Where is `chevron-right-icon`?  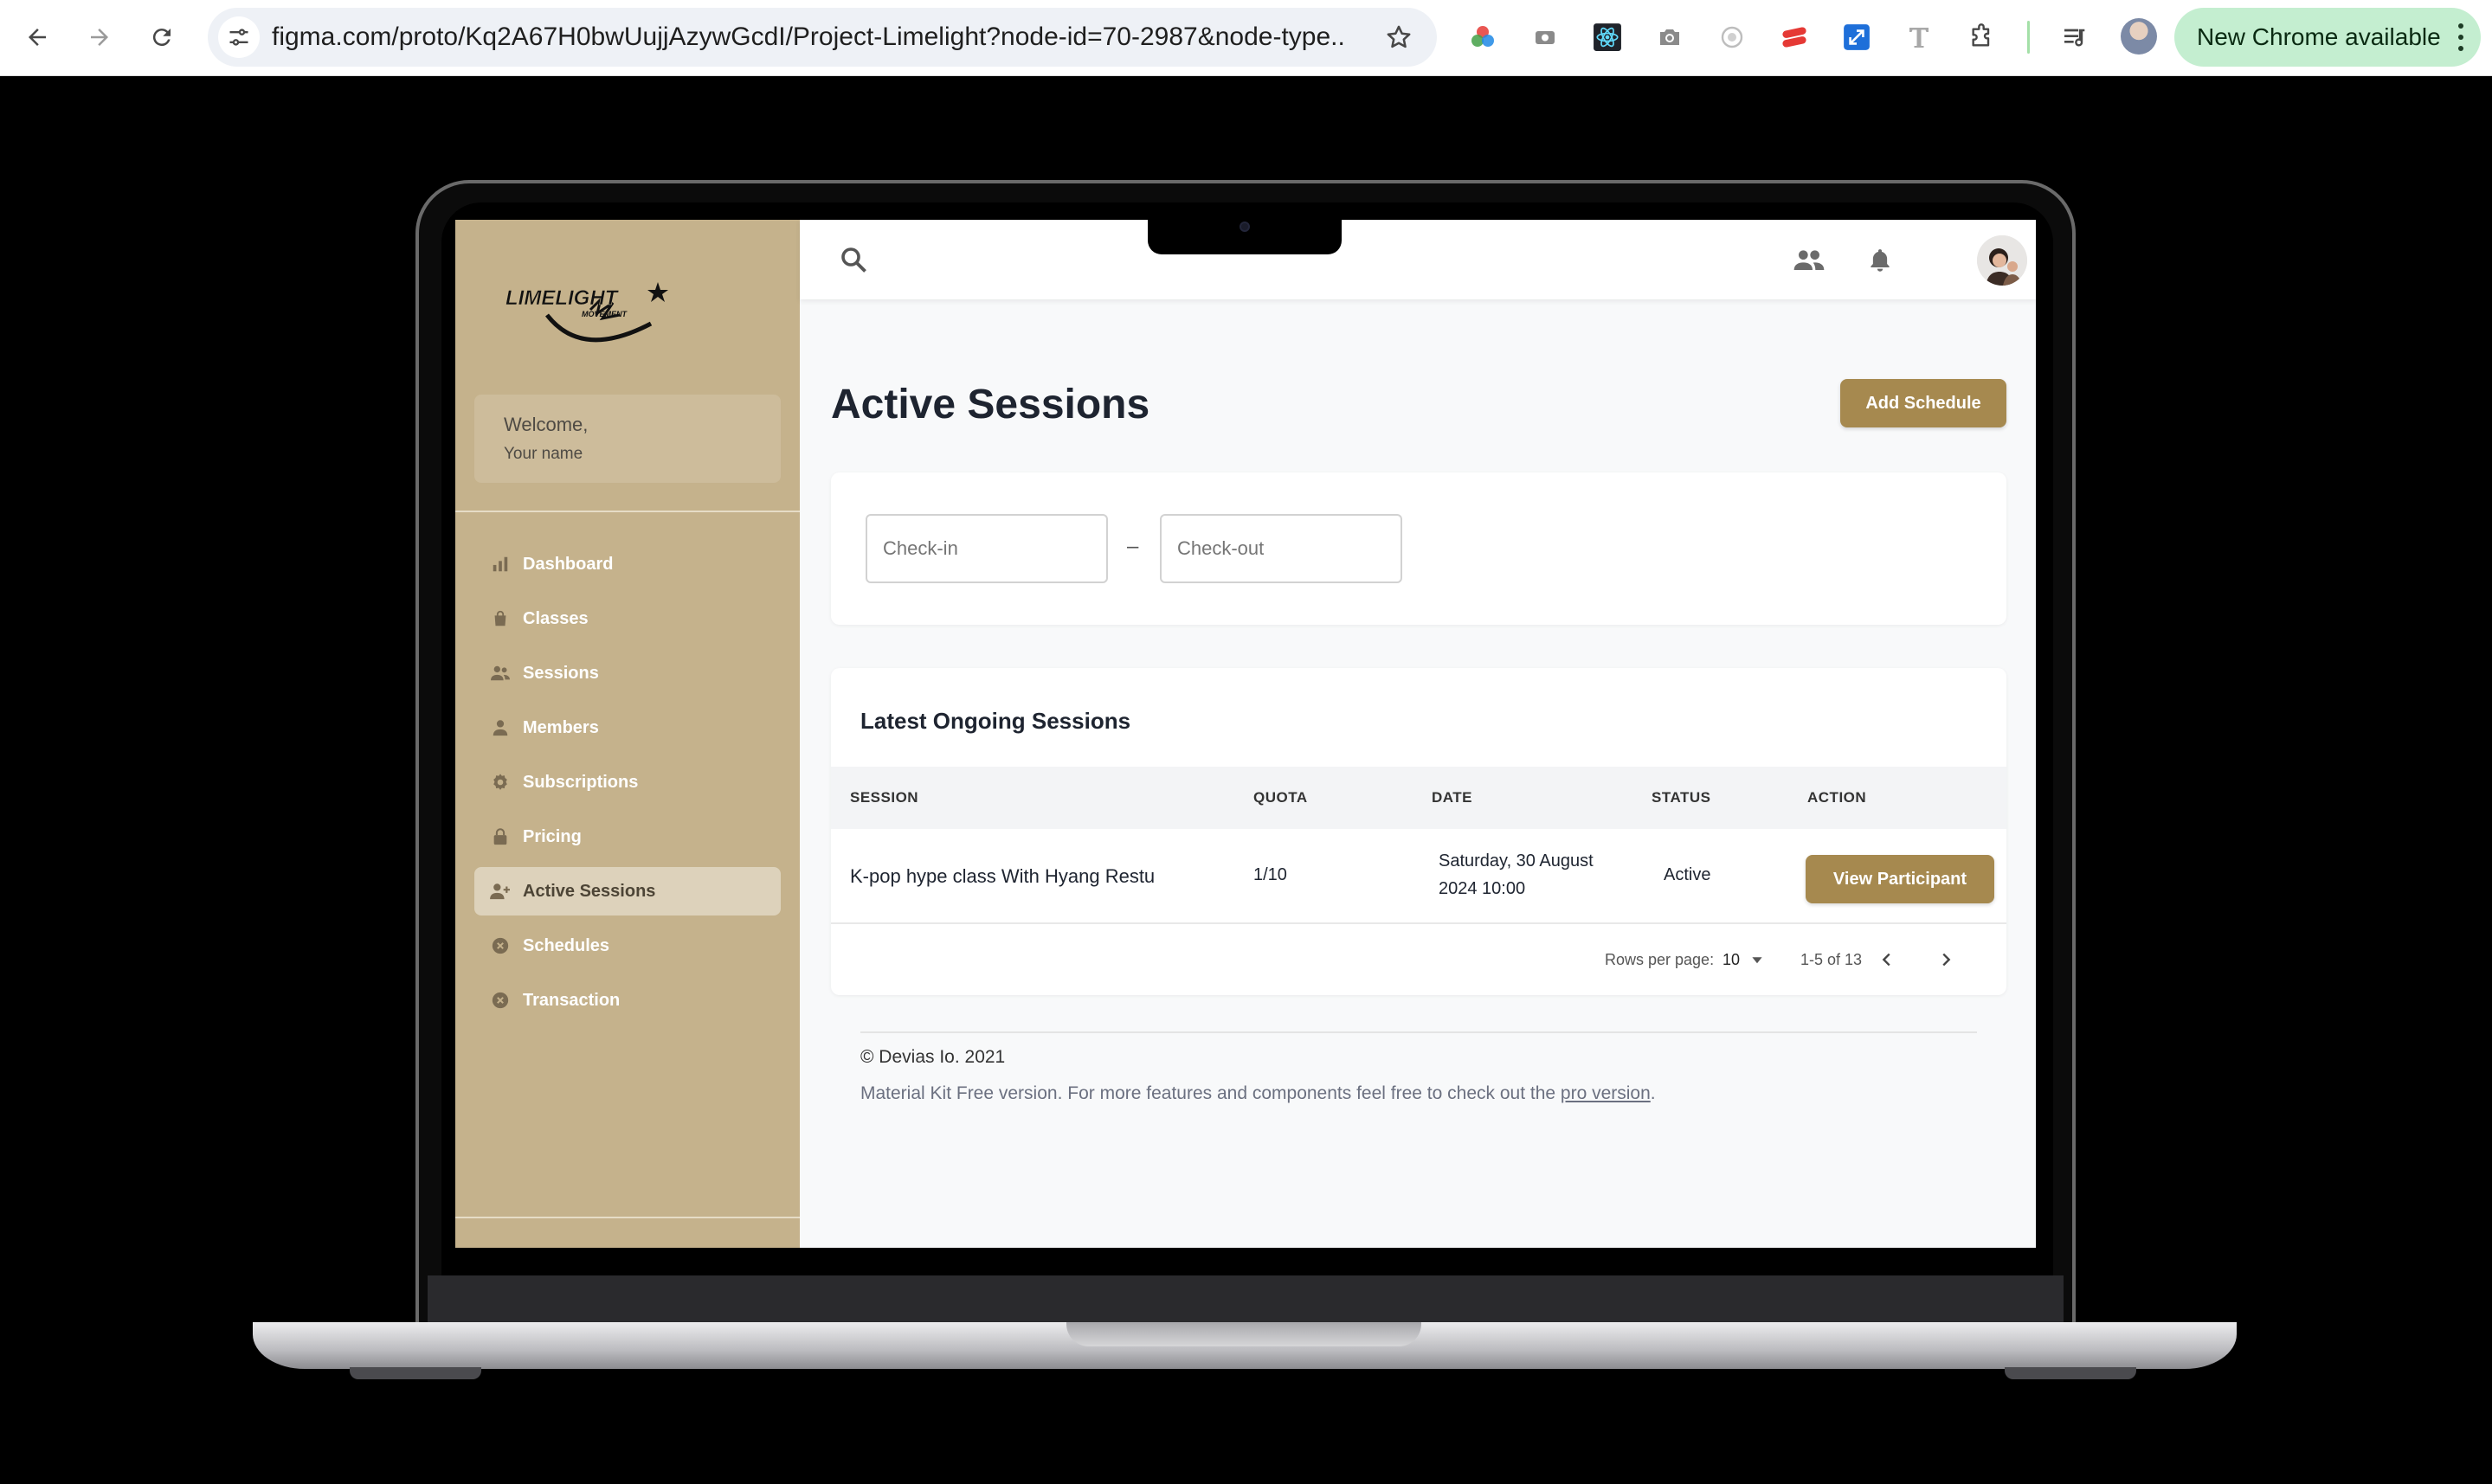
chevron-right-icon is located at coordinates (1946, 960).